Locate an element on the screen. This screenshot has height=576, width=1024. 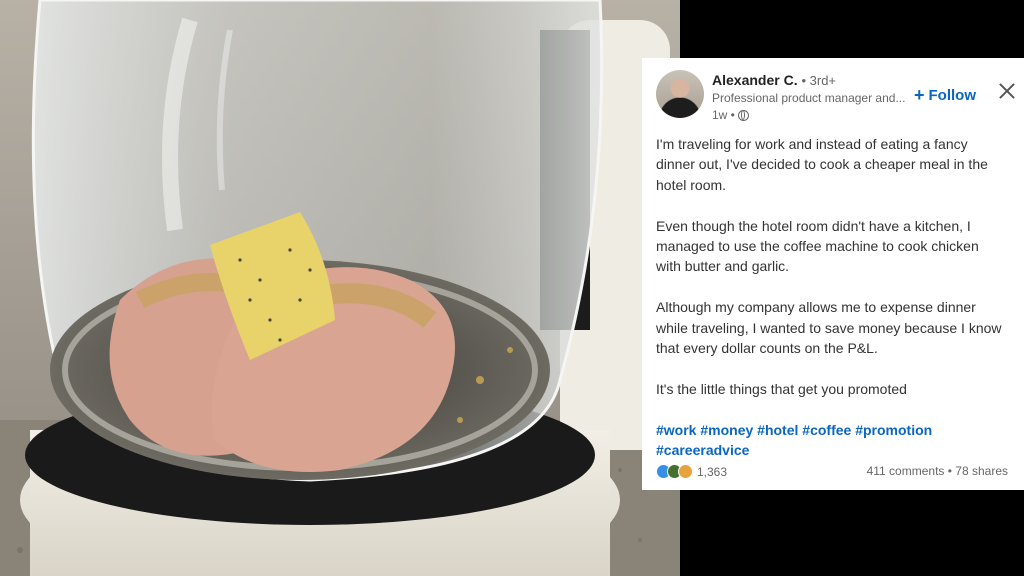
reactions-summary: 1,363 is located at coordinates (691, 471).